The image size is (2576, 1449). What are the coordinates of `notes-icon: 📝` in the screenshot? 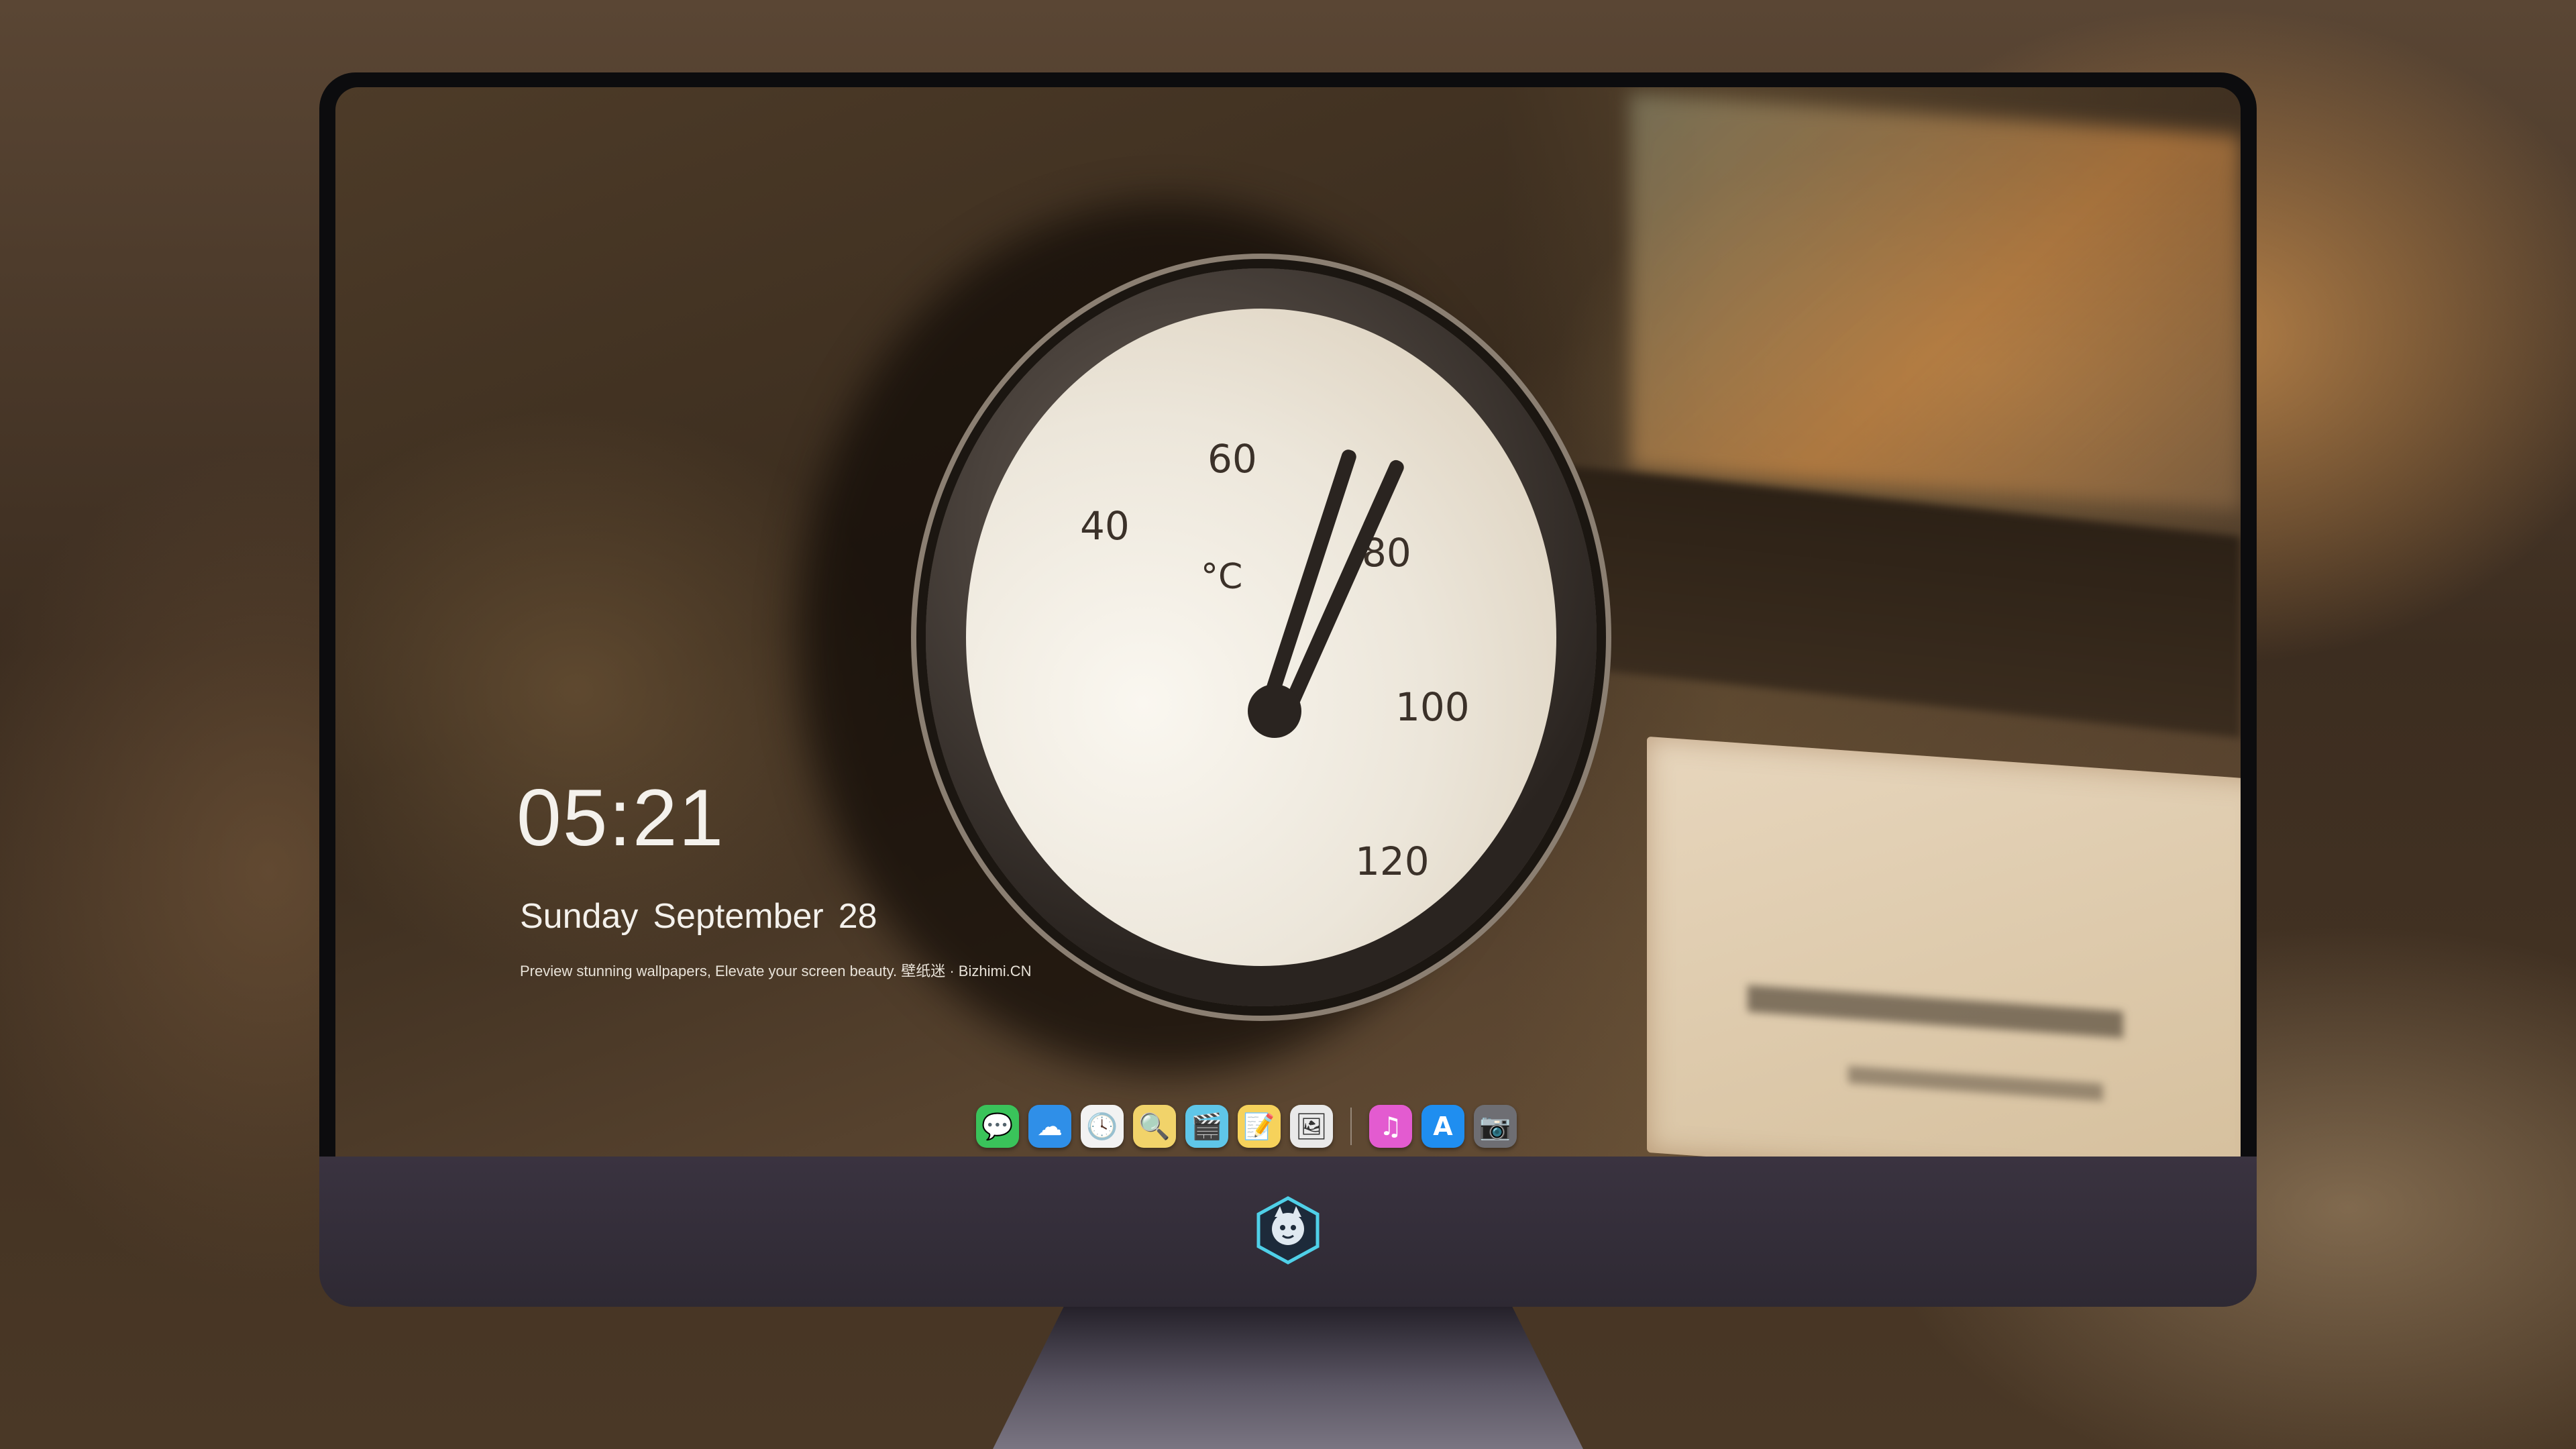 It's located at (1259, 1126).